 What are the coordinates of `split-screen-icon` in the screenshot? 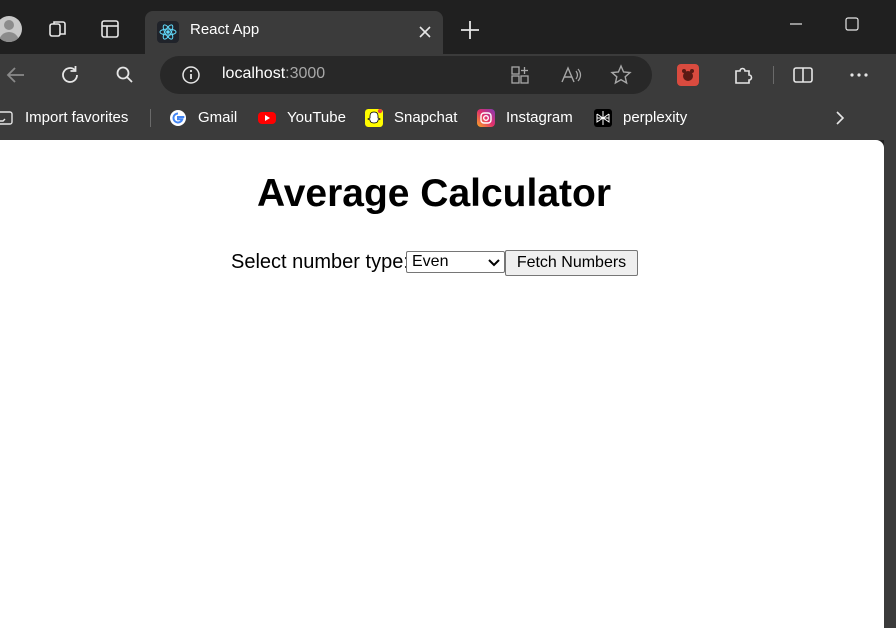 It's located at (803, 75).